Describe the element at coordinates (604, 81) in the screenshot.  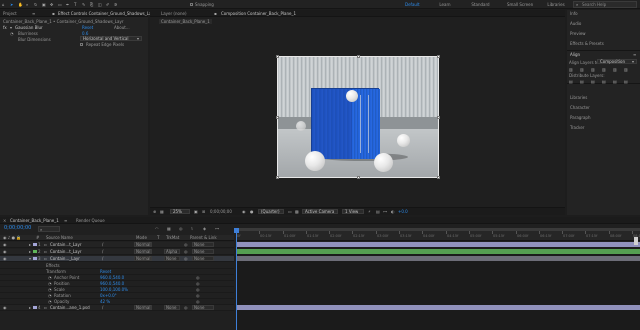
I see `distribute-left-icon: ▤` at that location.